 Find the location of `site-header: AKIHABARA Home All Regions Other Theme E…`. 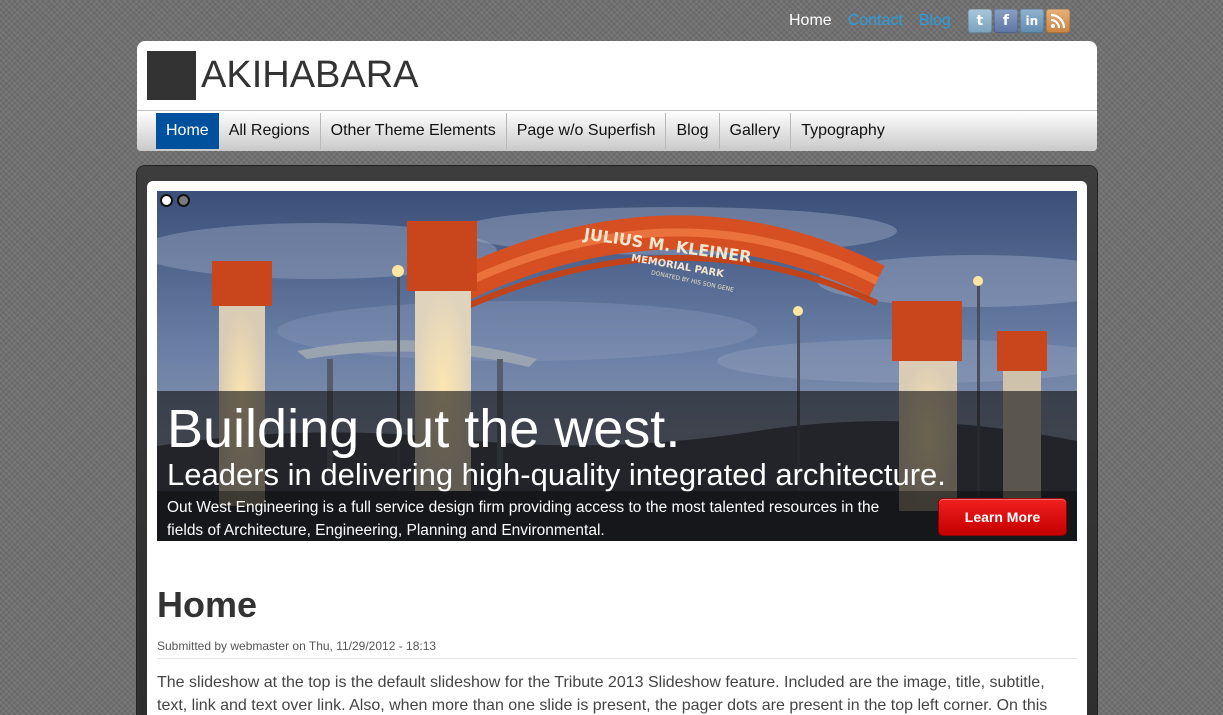

site-header: AKIHABARA Home All Regions Other Theme E… is located at coordinates (617, 96).